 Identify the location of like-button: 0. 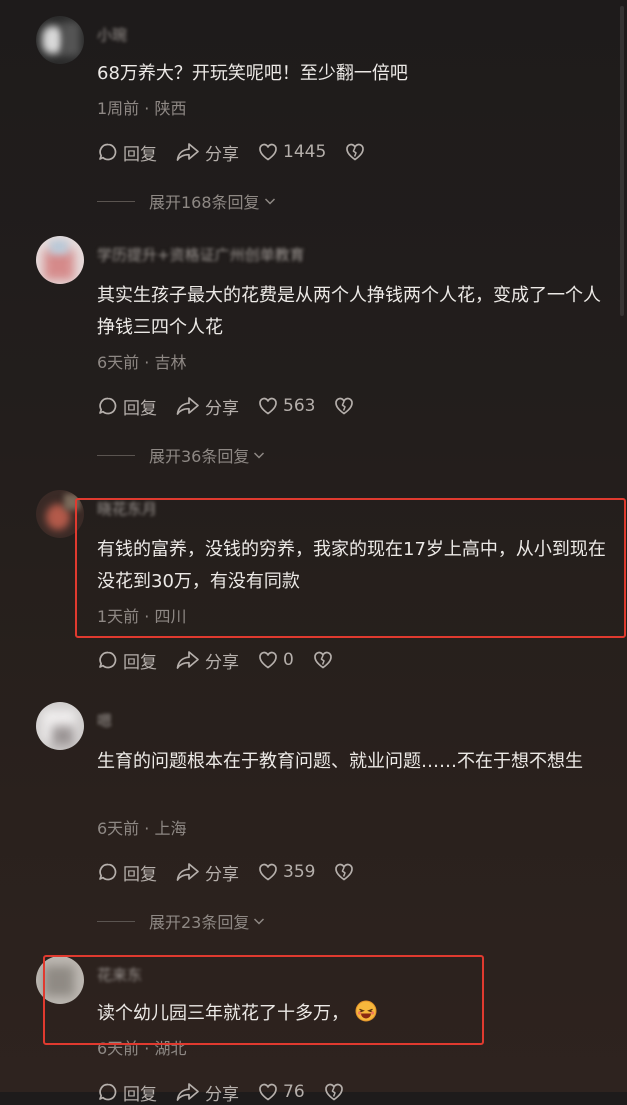
(275, 660).